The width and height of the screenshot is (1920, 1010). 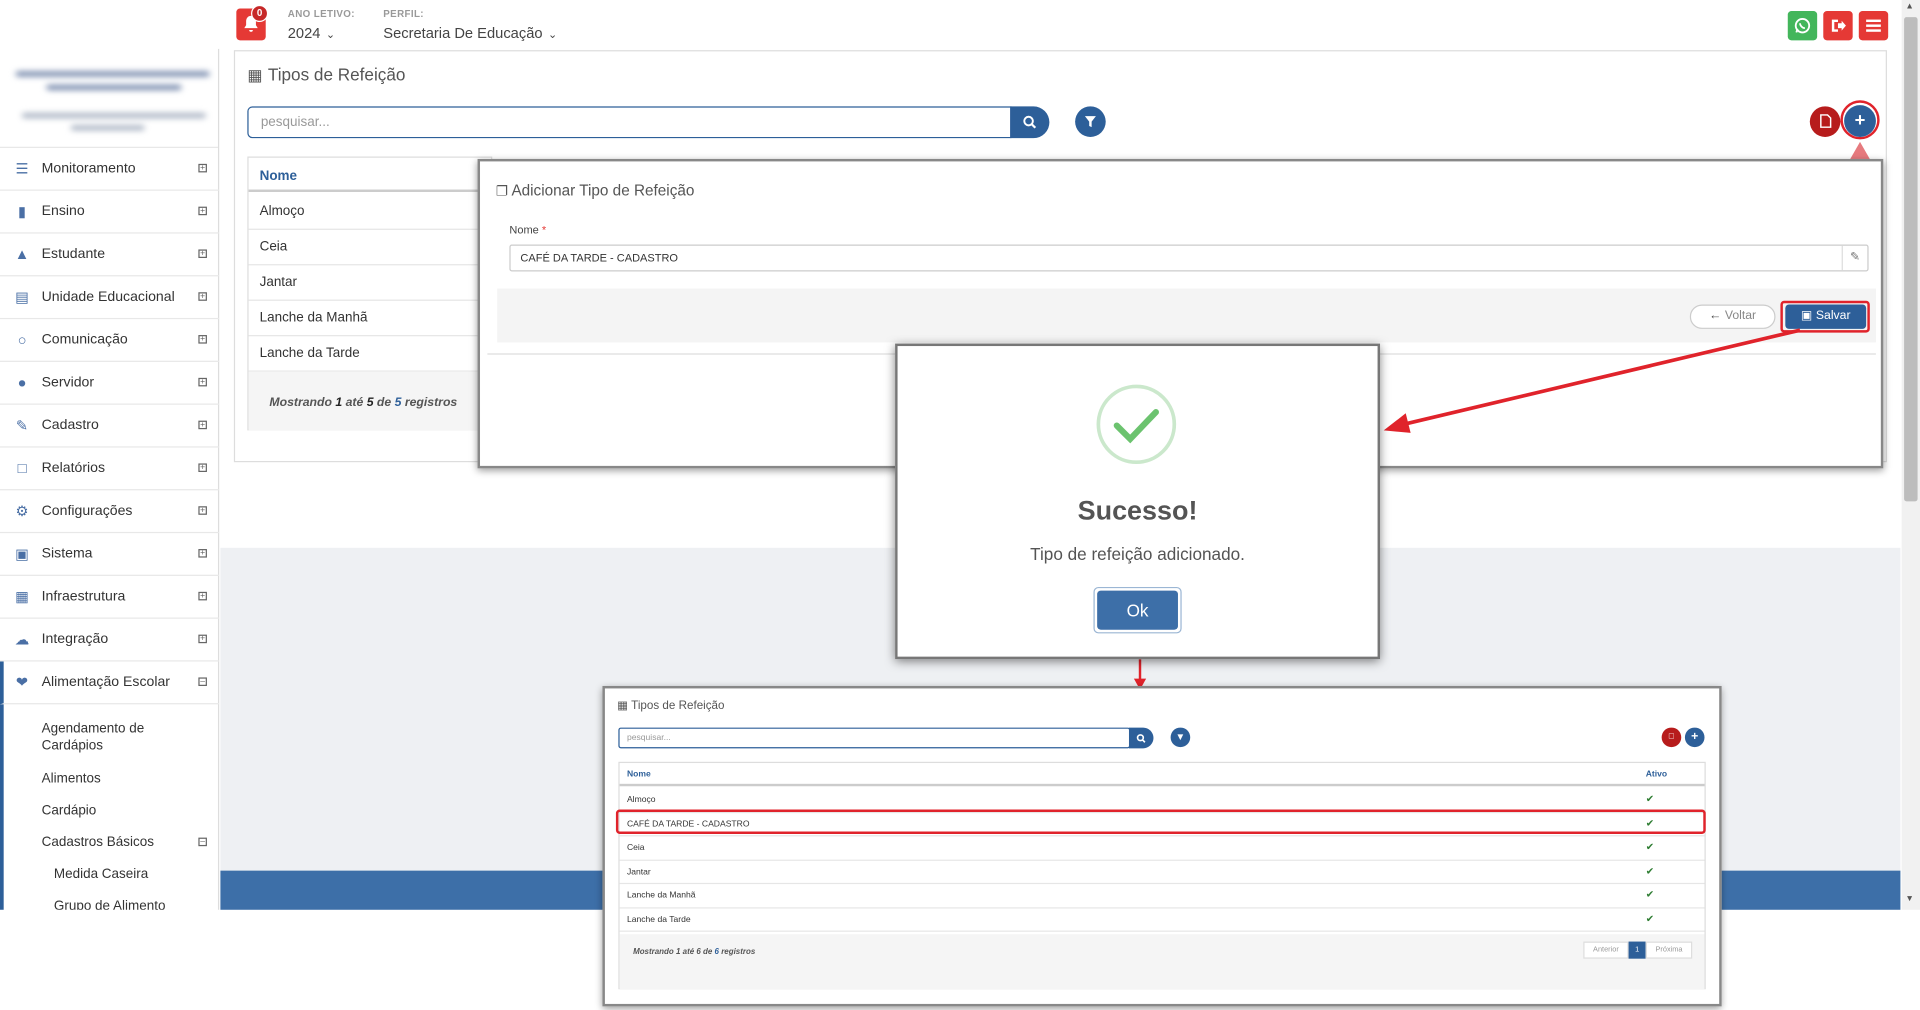 I want to click on preview-table-row: Lanche da Manhã ✔, so click(x=1162, y=896).